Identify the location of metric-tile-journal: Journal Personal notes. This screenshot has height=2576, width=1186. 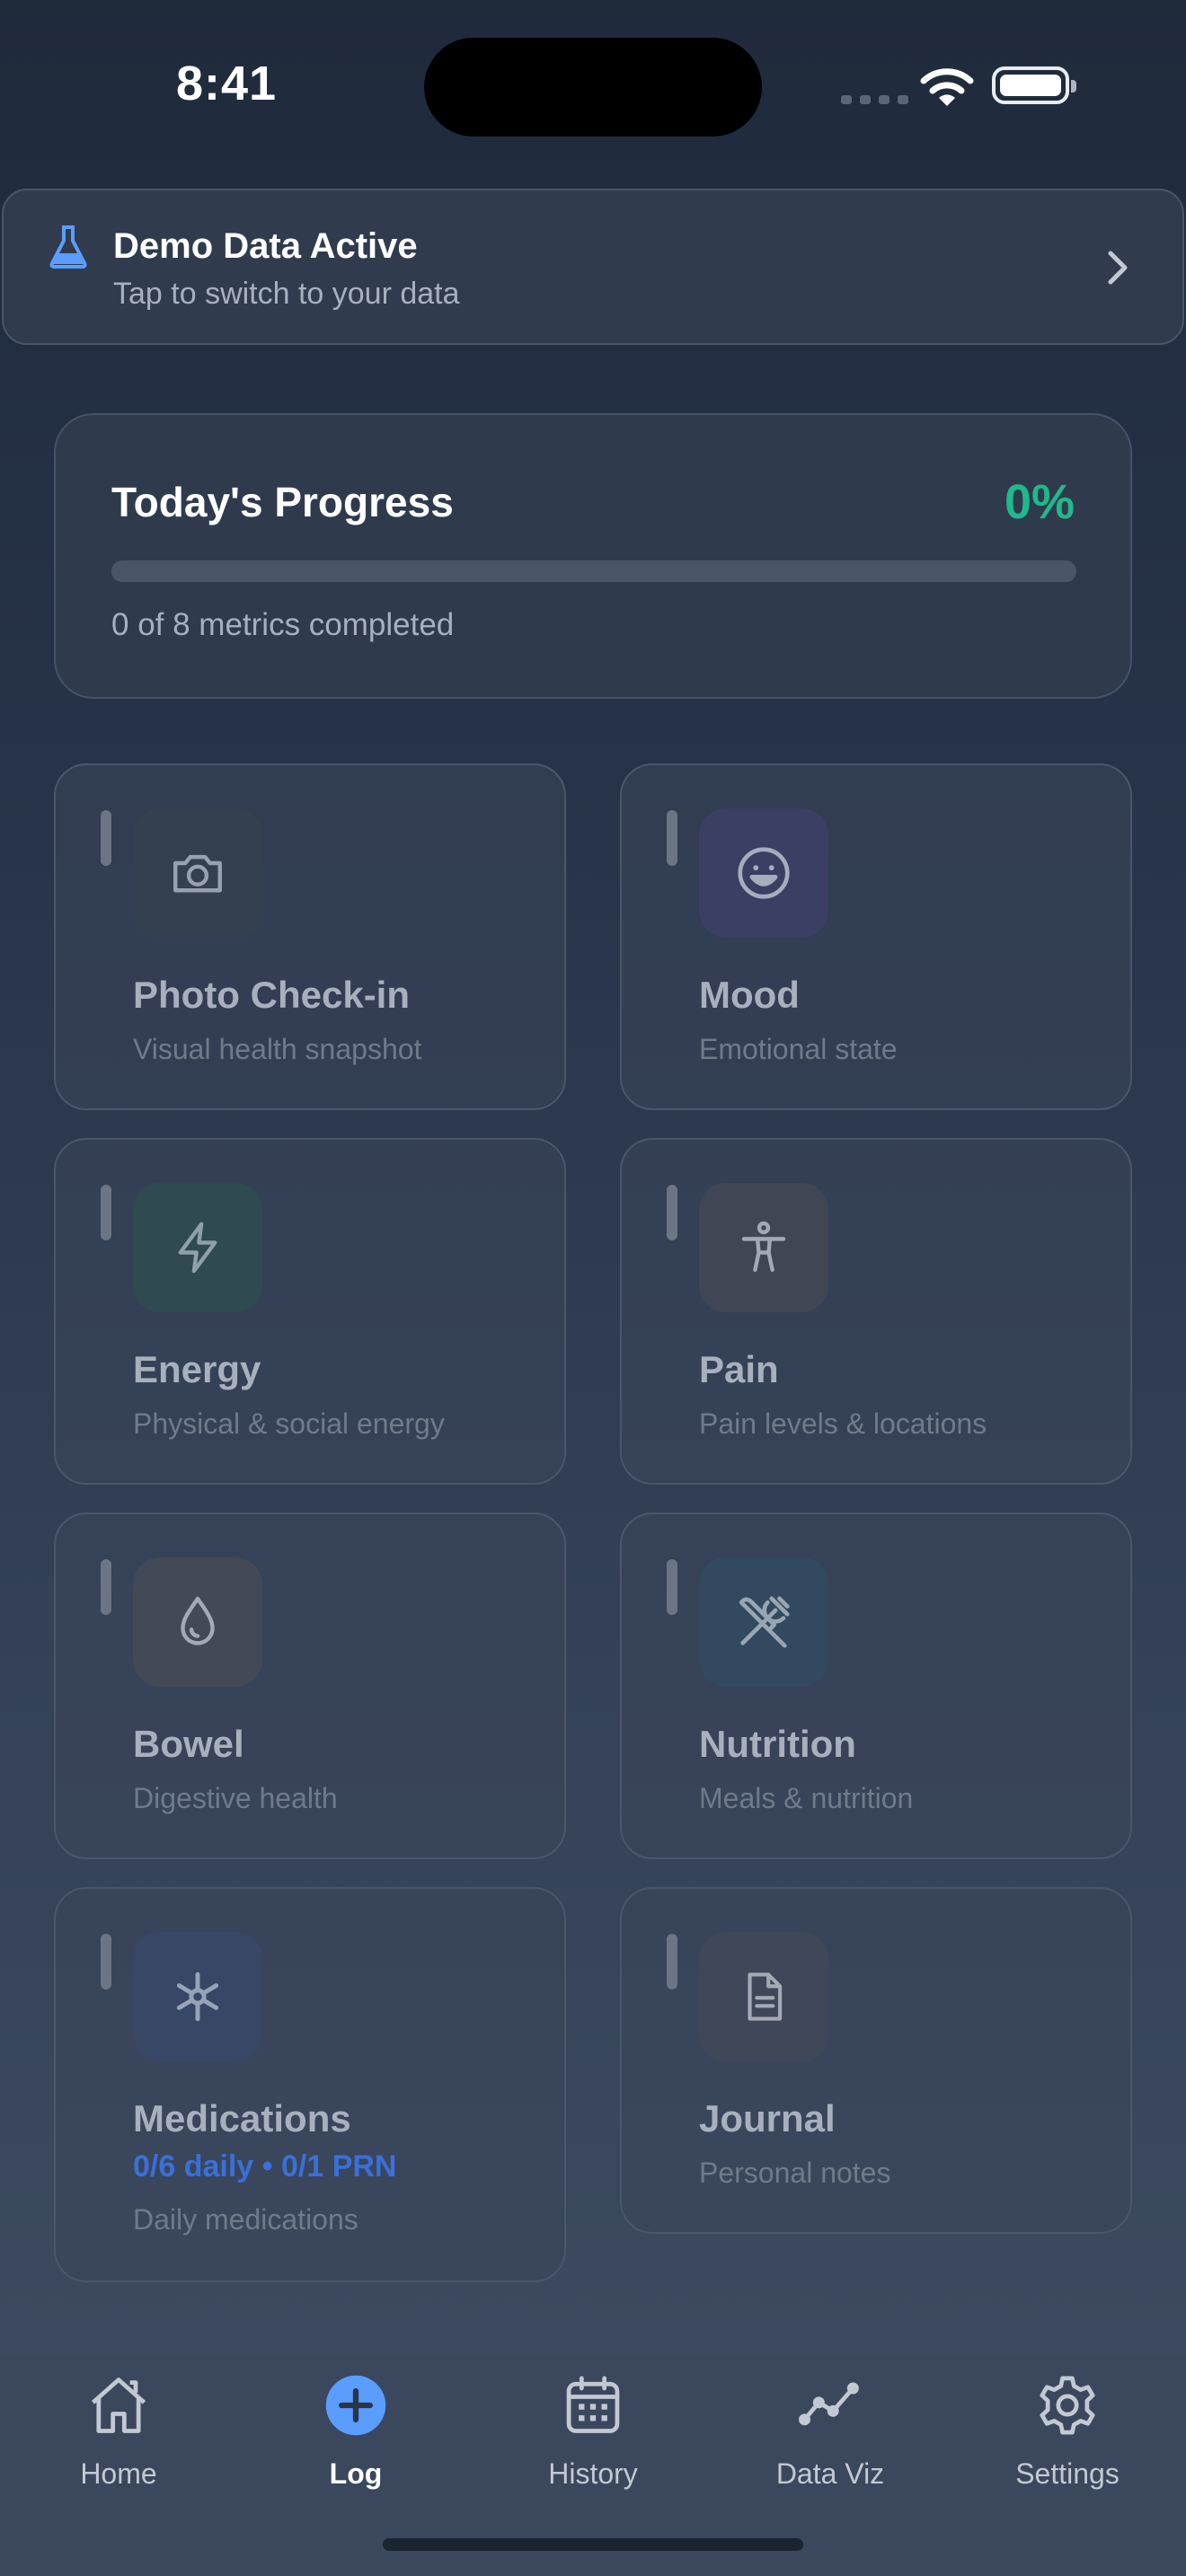
(876, 2060).